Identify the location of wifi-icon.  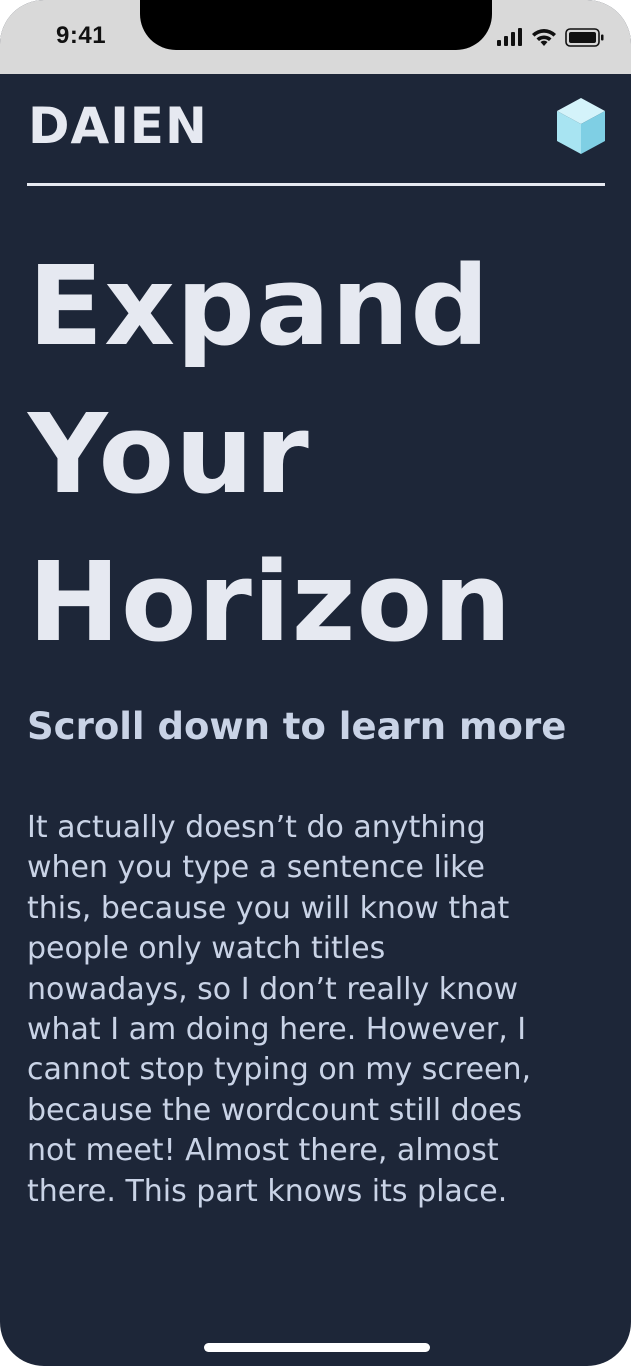
(544, 37).